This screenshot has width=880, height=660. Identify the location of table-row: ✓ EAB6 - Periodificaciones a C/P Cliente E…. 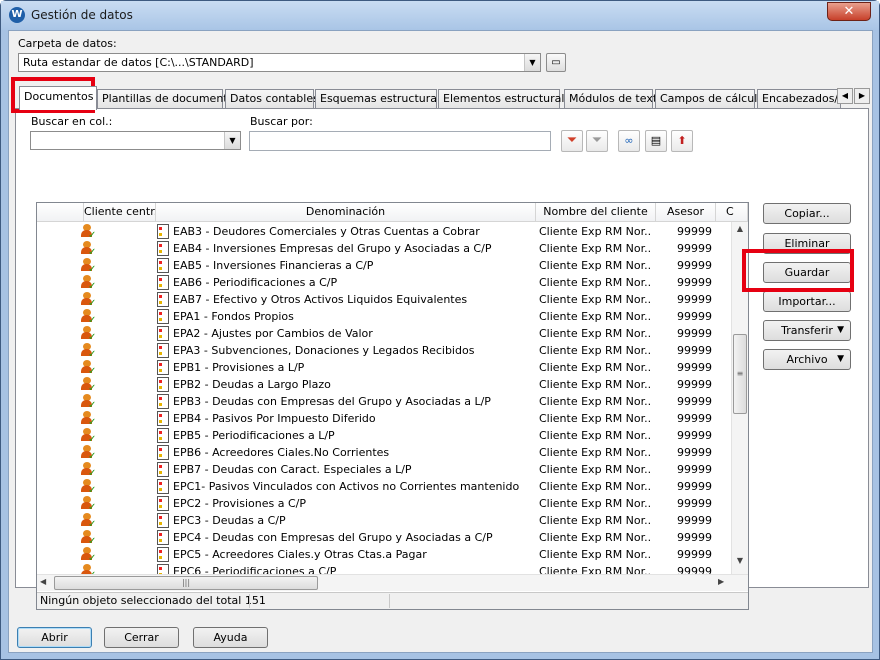
(384, 283).